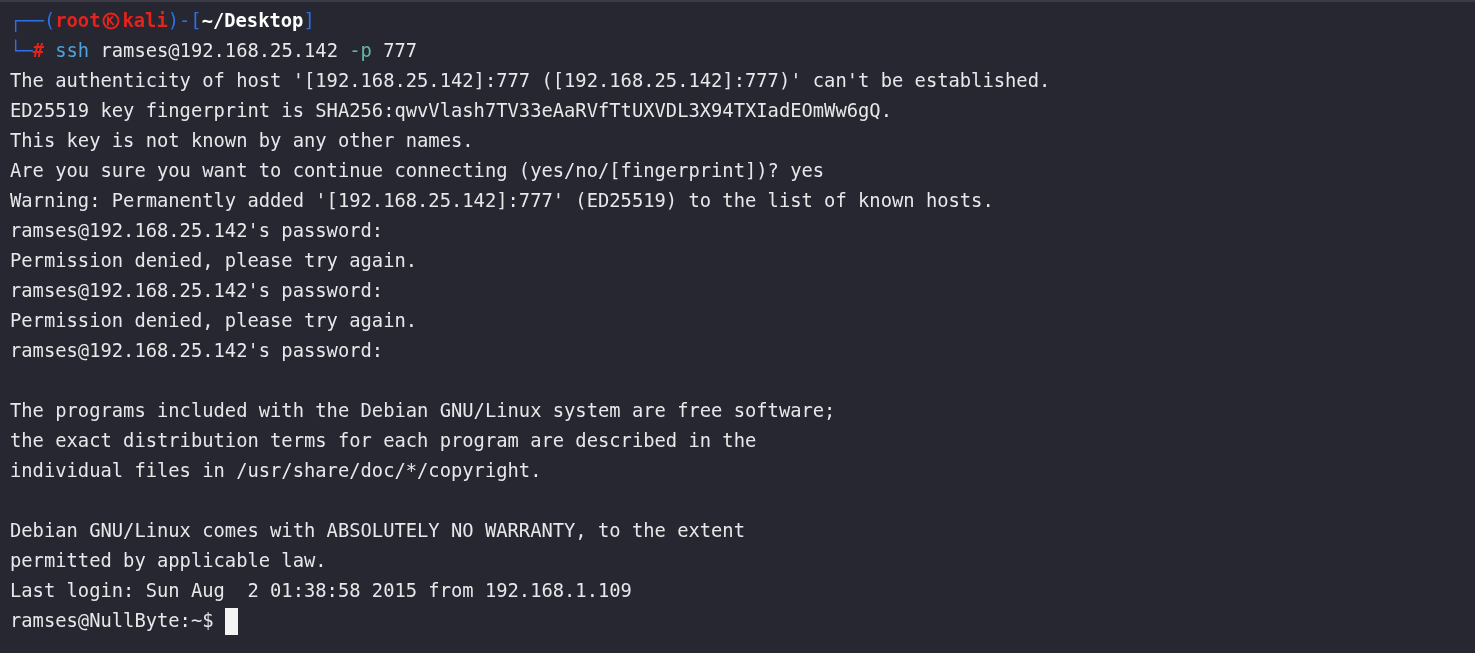  What do you see at coordinates (502, 201) in the screenshot?
I see `output-line: Warning: Permanently added '[192.168.25.142]:777' (ED25519) to the list of known hosts.` at bounding box center [502, 201].